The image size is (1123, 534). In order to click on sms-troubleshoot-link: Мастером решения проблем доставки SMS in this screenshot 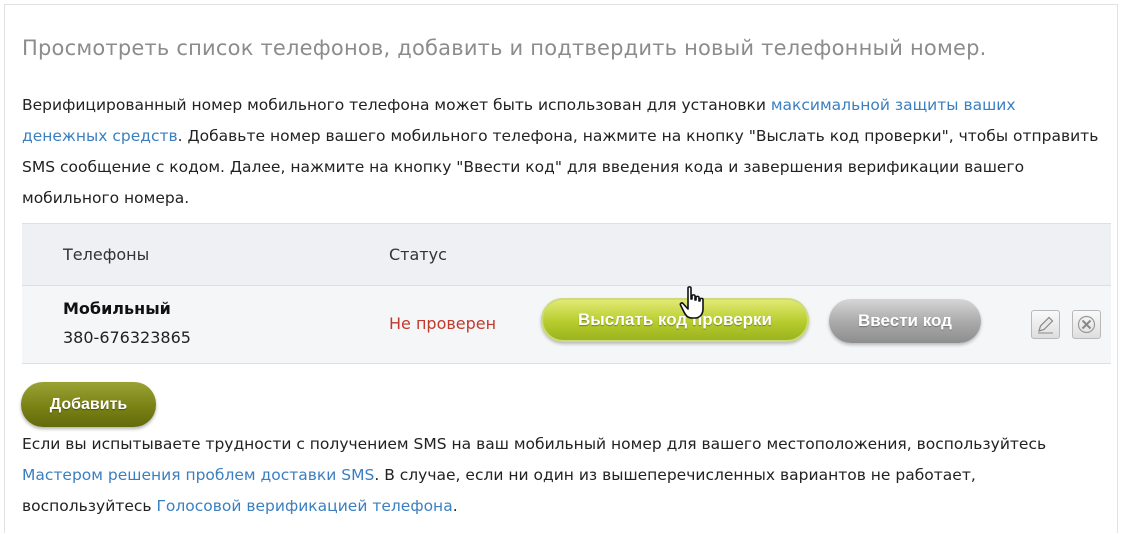, I will do `click(198, 475)`.